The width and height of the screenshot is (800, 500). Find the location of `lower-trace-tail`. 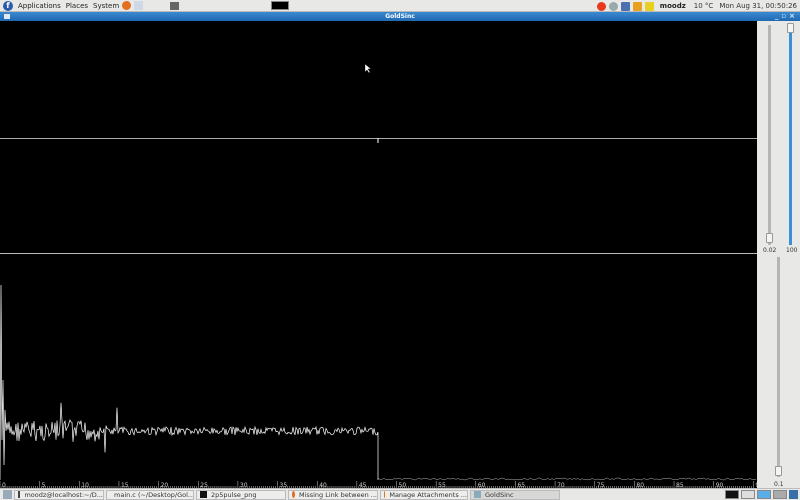

lower-trace-tail is located at coordinates (567, 479).